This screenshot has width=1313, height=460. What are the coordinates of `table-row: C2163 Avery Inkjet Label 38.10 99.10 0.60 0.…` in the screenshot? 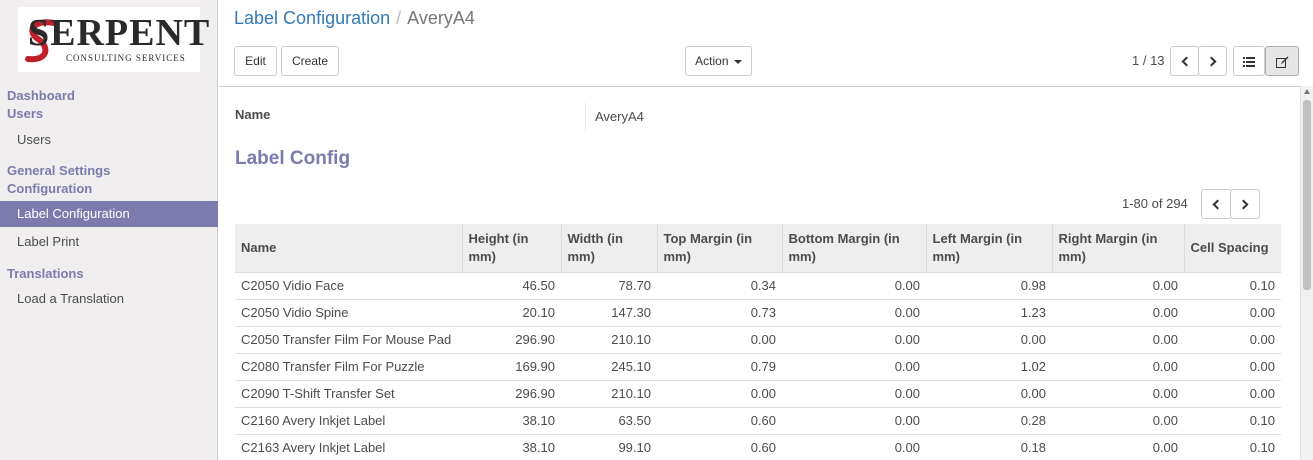 It's located at (758, 446).